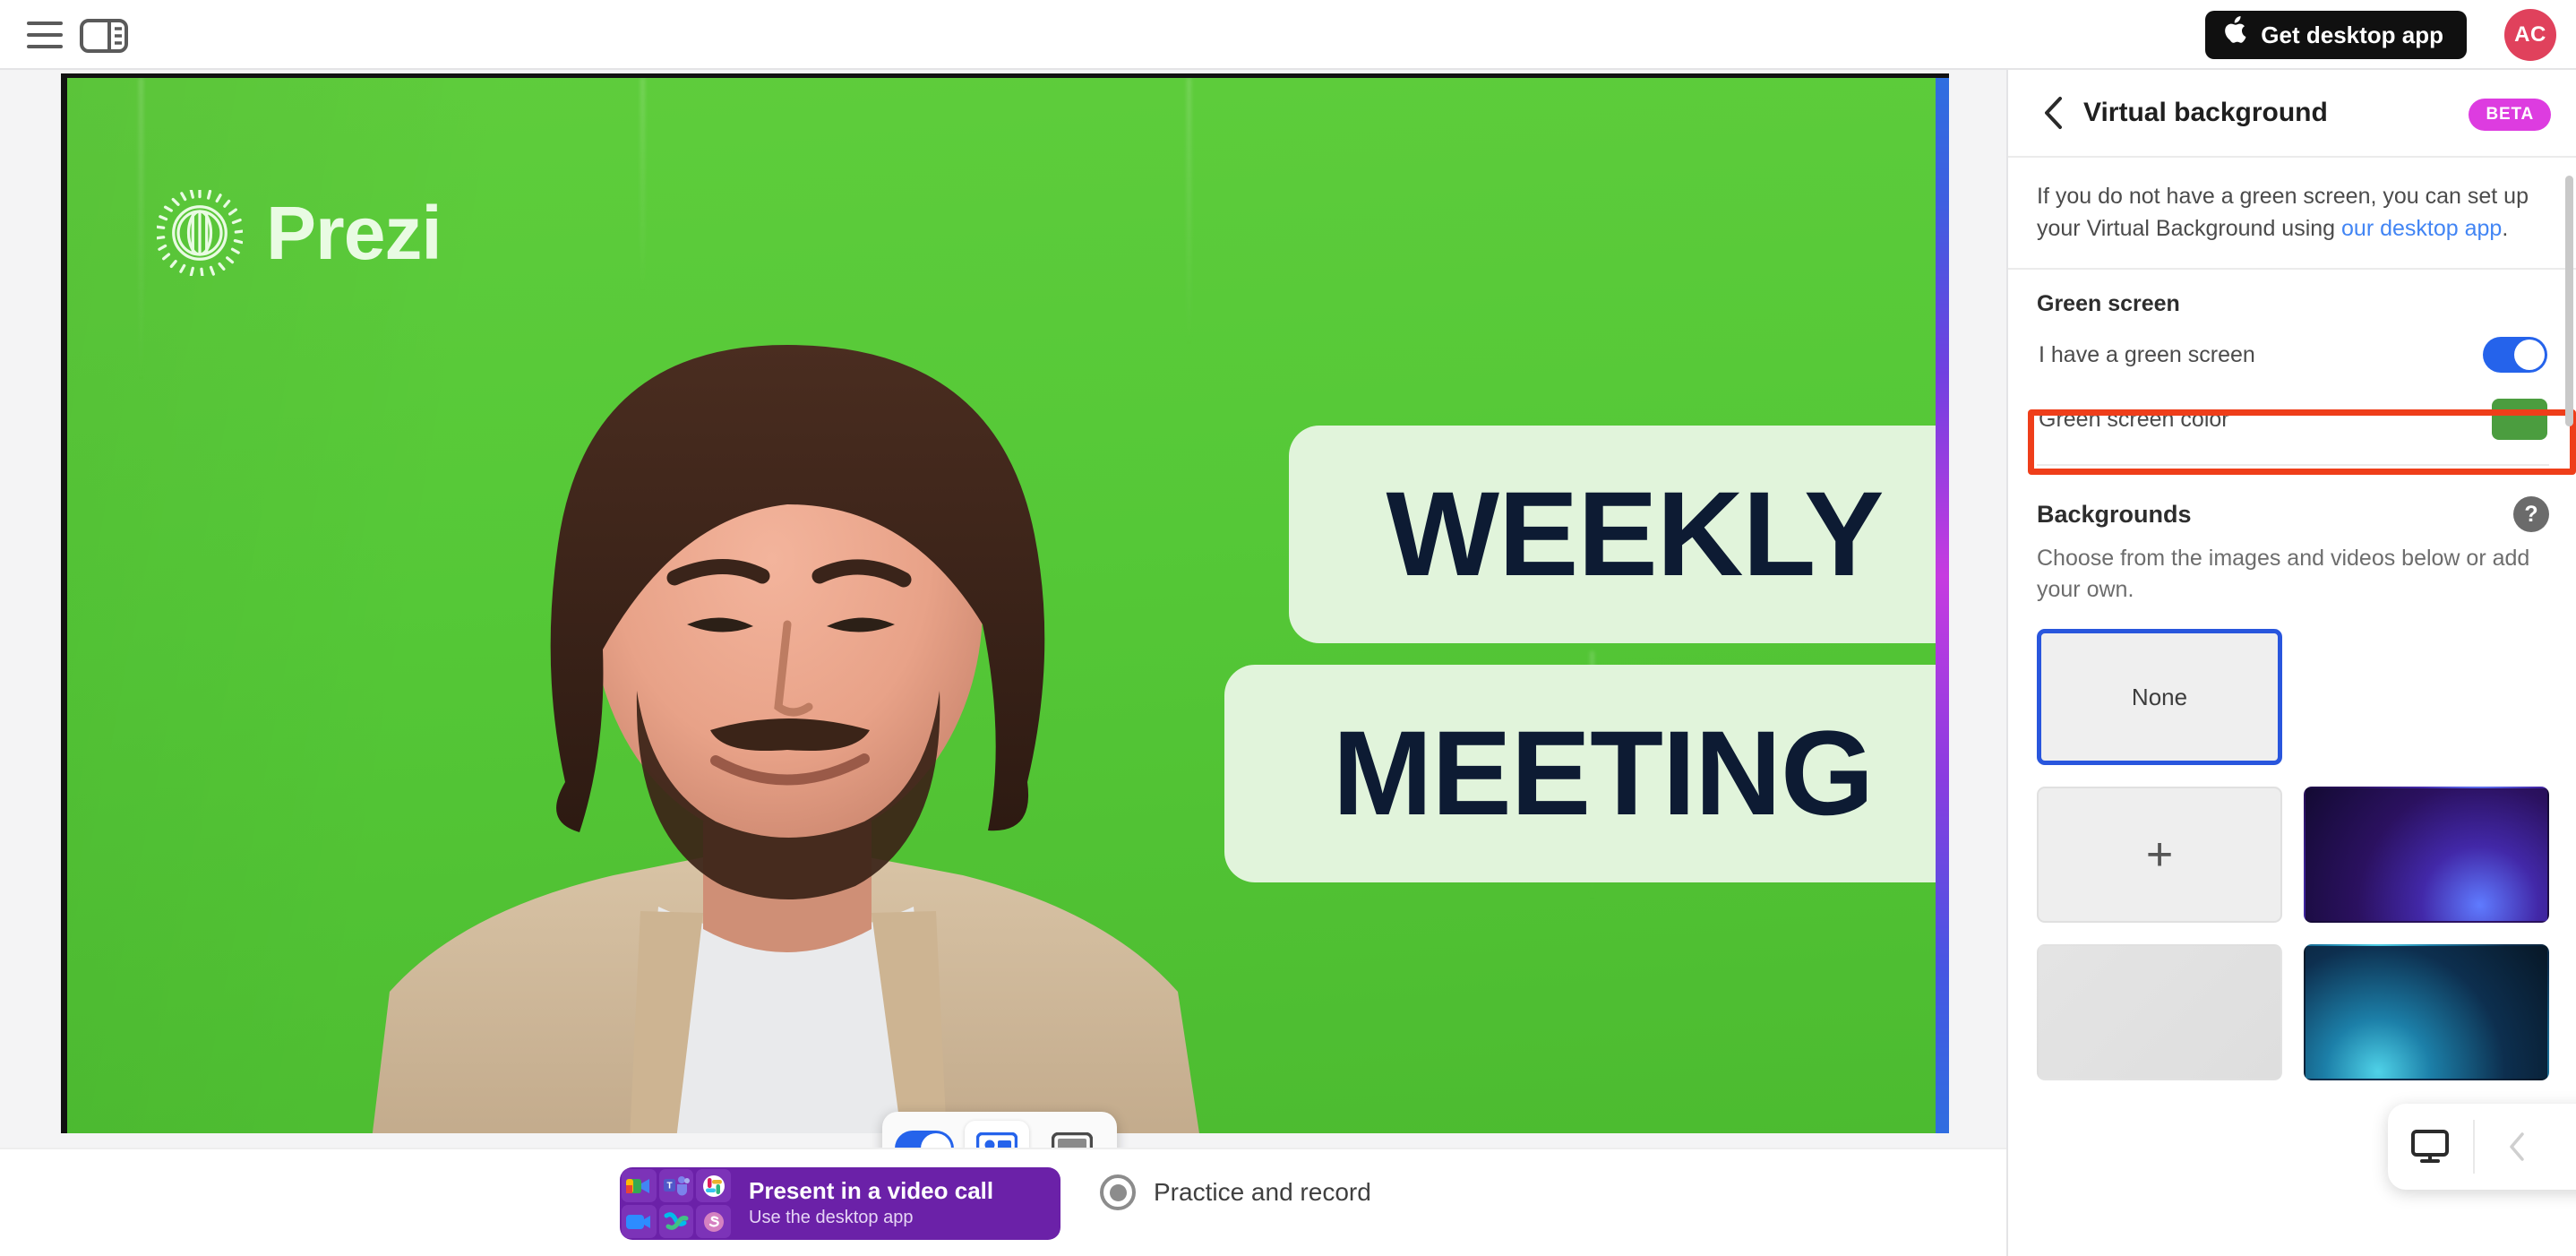  Describe the element at coordinates (713, 1185) in the screenshot. I see `slack-icon` at that location.